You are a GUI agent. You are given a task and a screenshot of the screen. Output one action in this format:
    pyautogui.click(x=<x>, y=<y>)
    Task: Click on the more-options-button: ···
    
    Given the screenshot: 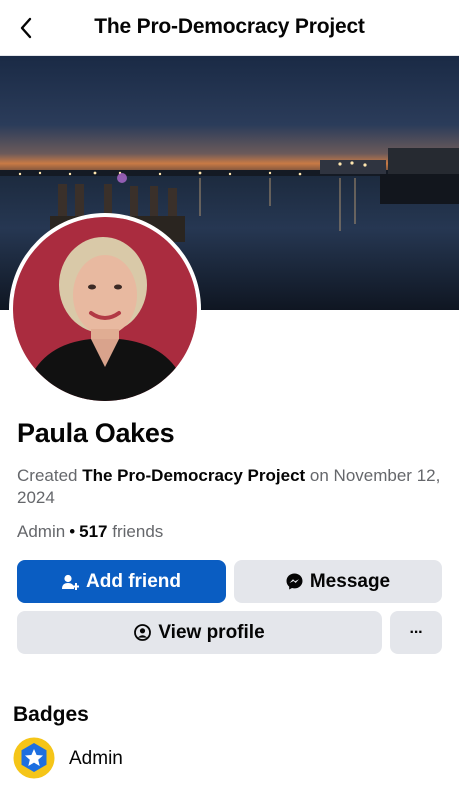 What is the action you would take?
    pyautogui.click(x=416, y=632)
    